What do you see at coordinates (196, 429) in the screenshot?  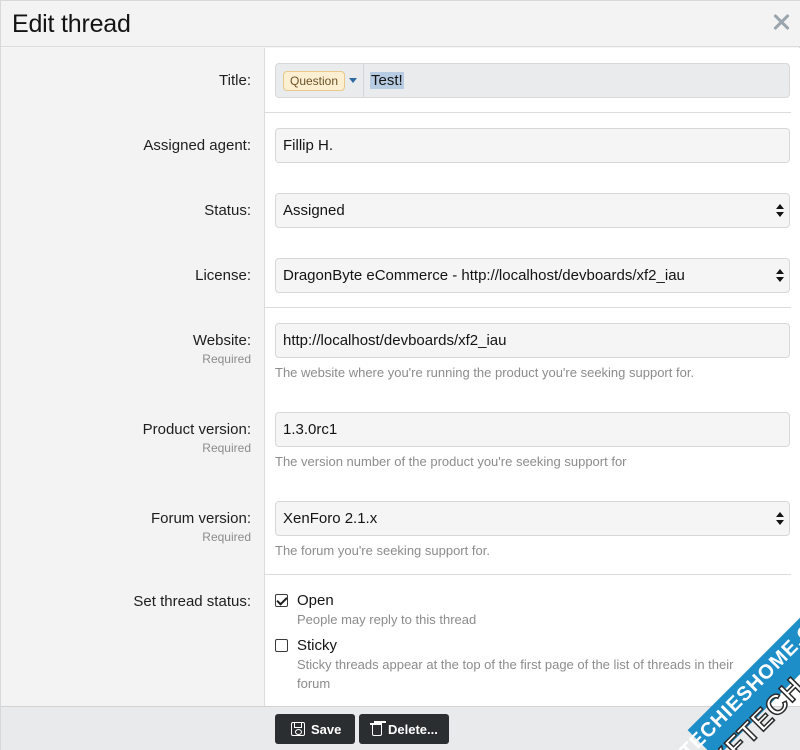 I see `product-version-label: Product version:` at bounding box center [196, 429].